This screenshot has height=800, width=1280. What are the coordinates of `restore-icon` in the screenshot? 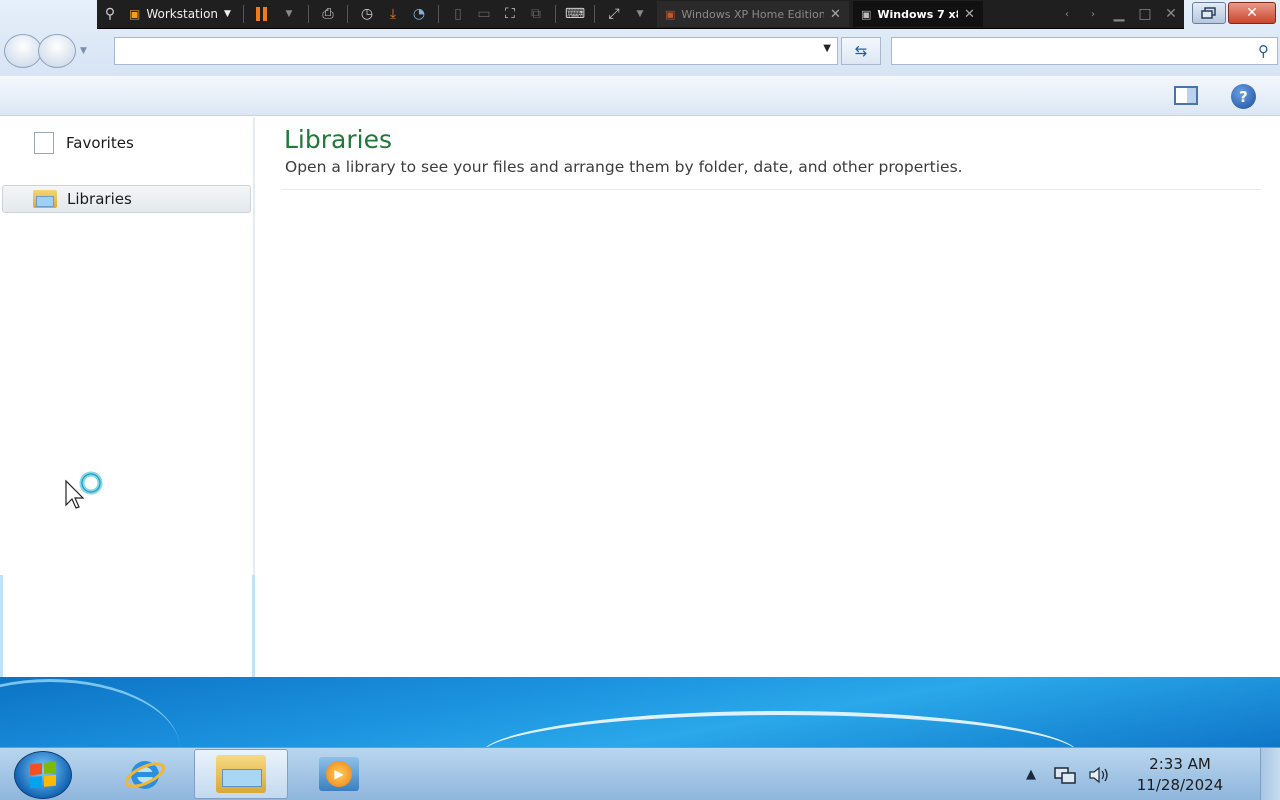 It's located at (1208, 13).